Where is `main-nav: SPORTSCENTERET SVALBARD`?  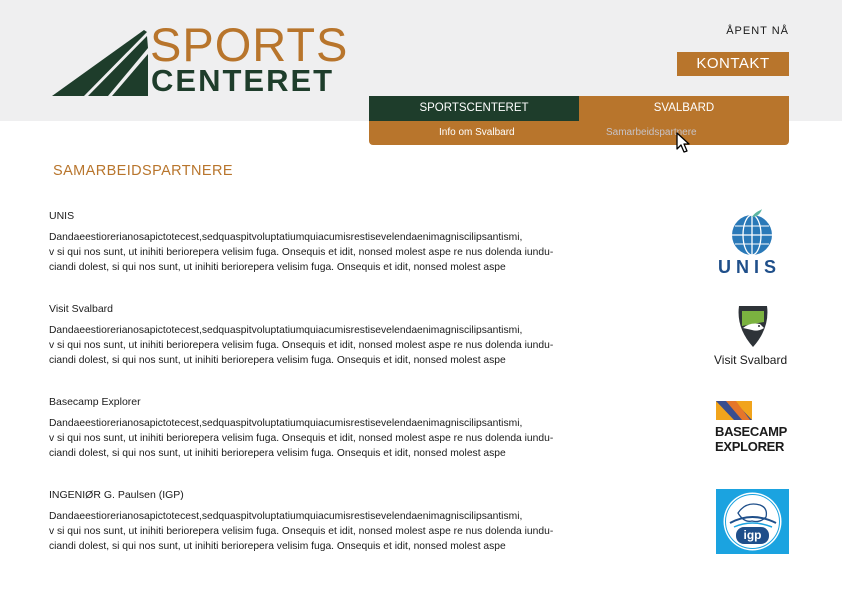 main-nav: SPORTSCENTERET SVALBARD is located at coordinates (579, 108).